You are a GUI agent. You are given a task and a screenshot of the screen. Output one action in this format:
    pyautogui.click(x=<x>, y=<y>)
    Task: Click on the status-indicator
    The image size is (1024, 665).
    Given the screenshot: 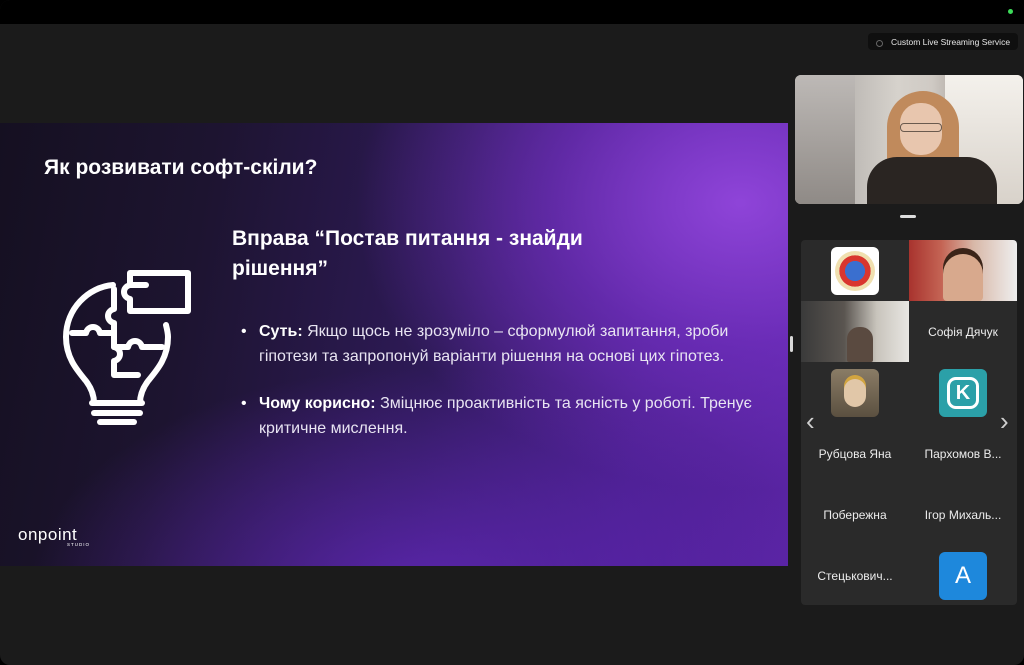 What is the action you would take?
    pyautogui.click(x=1010, y=11)
    